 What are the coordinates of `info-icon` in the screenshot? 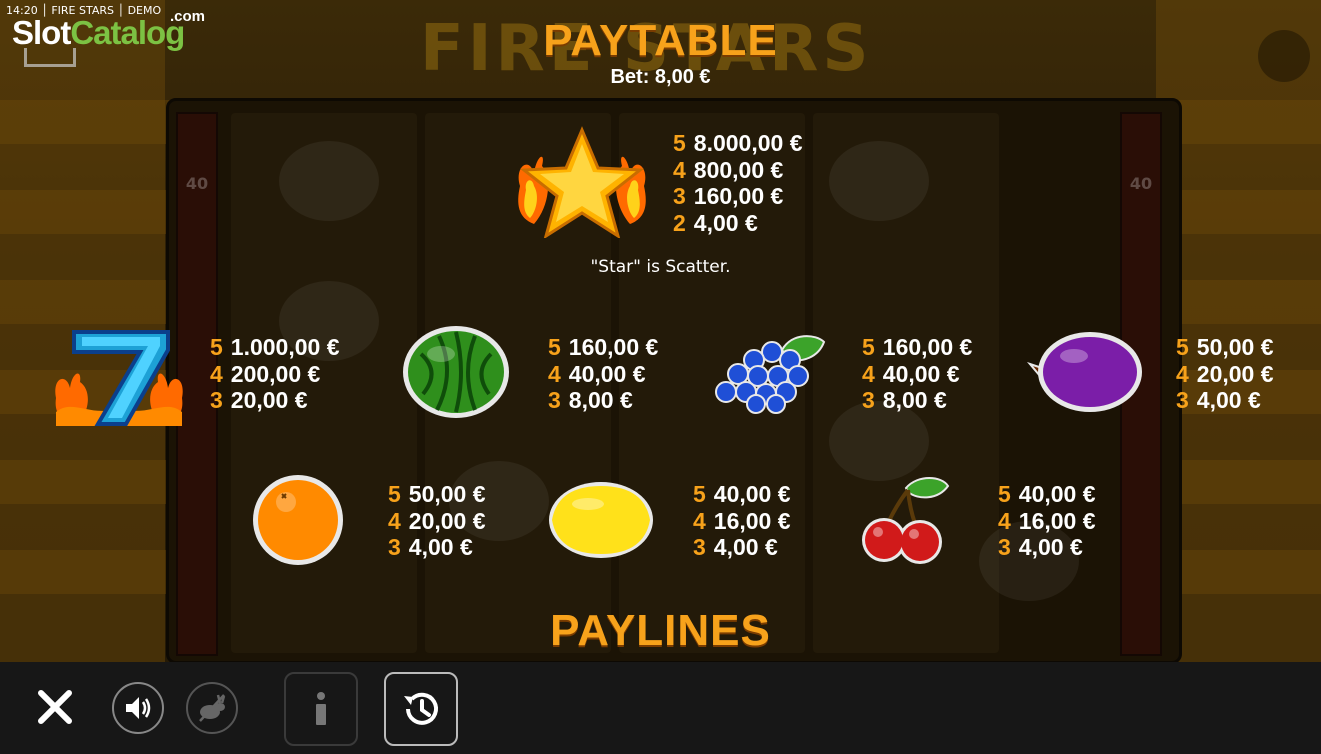 It's located at (321, 708).